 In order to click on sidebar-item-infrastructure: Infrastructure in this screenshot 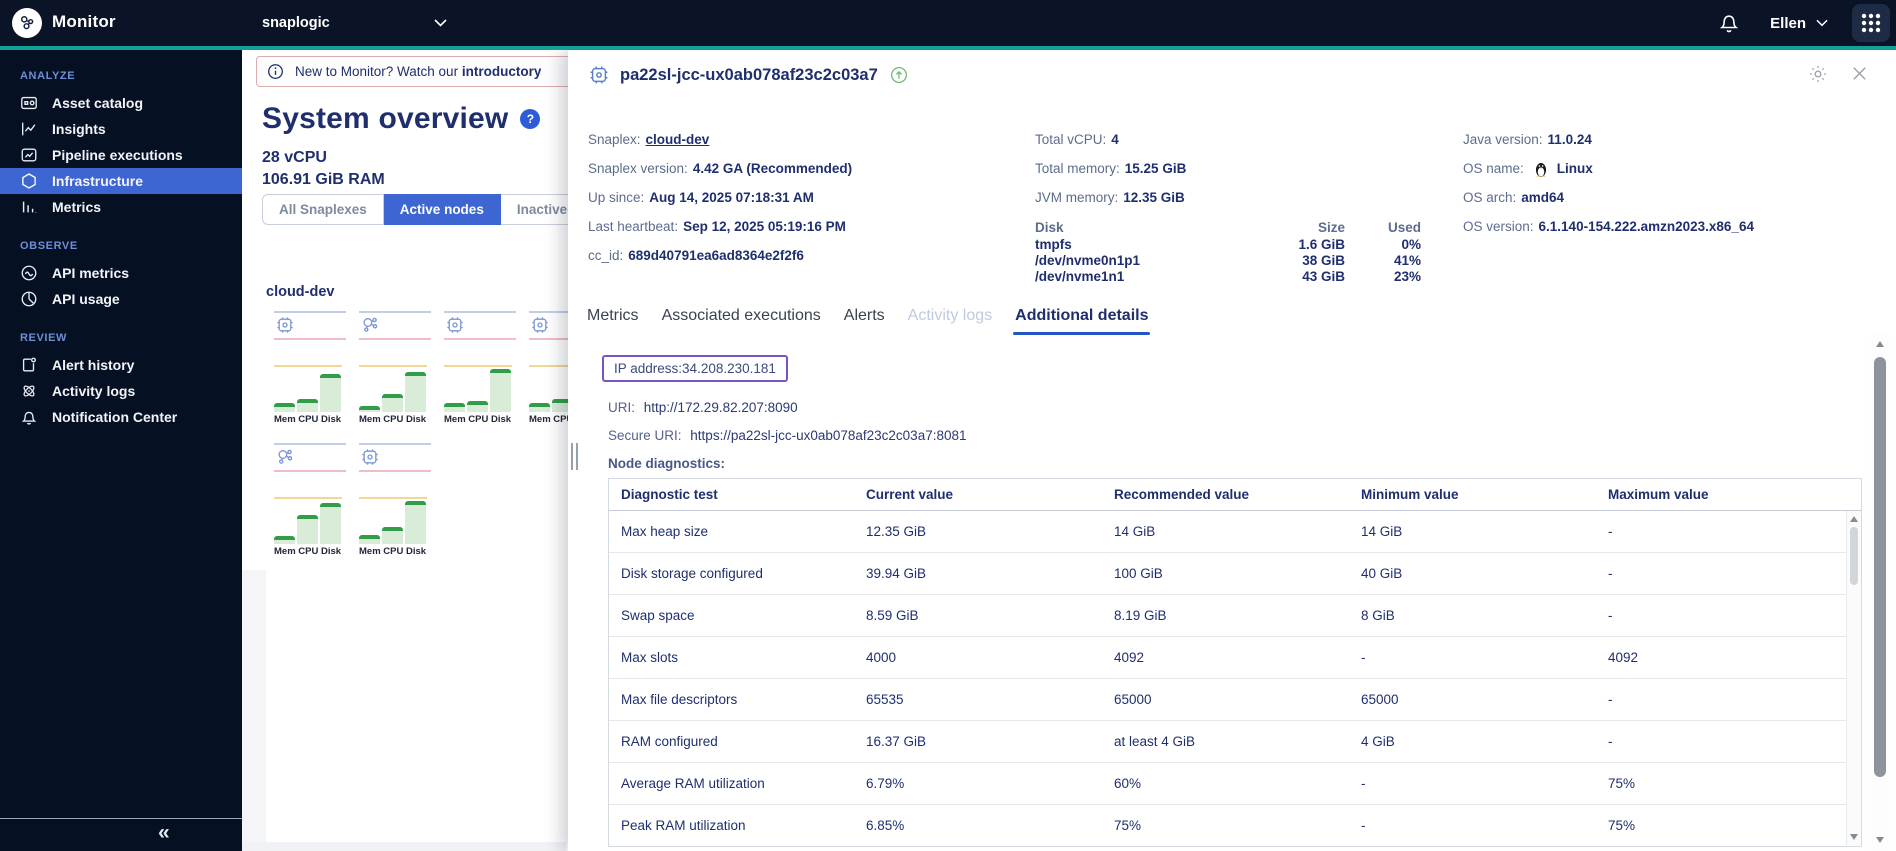, I will do `click(121, 181)`.